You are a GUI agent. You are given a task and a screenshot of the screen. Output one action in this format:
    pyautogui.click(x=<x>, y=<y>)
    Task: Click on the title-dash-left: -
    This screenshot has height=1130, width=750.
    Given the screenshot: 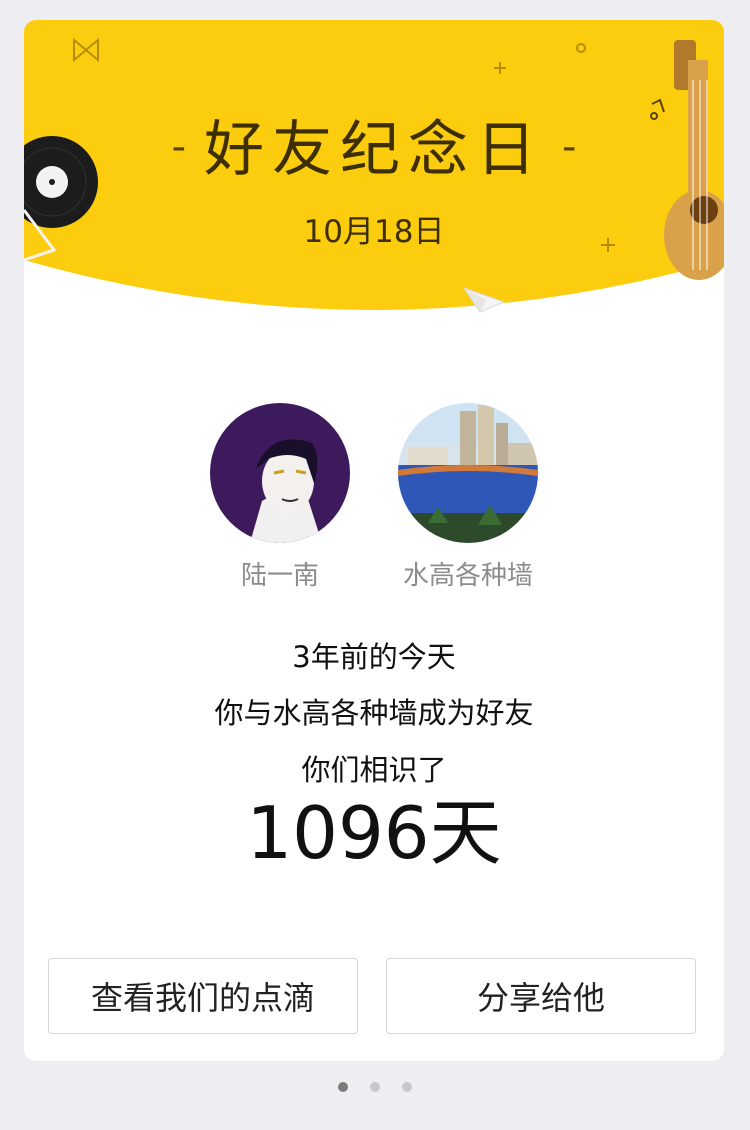 What is the action you would take?
    pyautogui.click(x=178, y=147)
    